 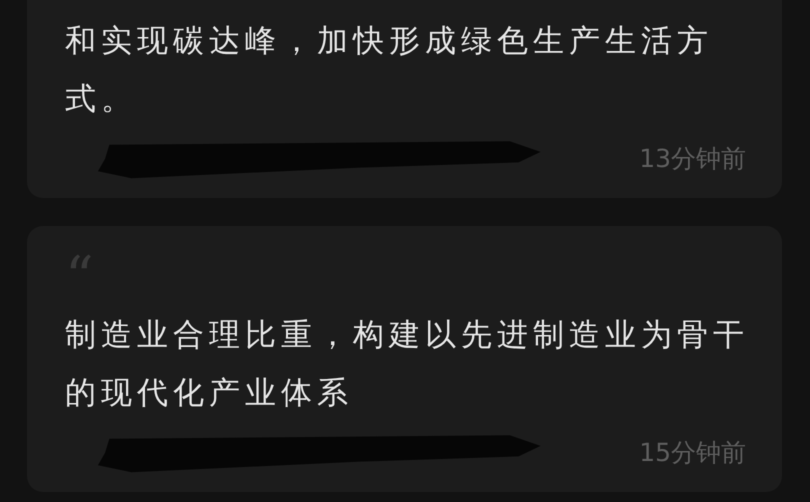 What do you see at coordinates (80, 274) in the screenshot?
I see `quote-mark: “` at bounding box center [80, 274].